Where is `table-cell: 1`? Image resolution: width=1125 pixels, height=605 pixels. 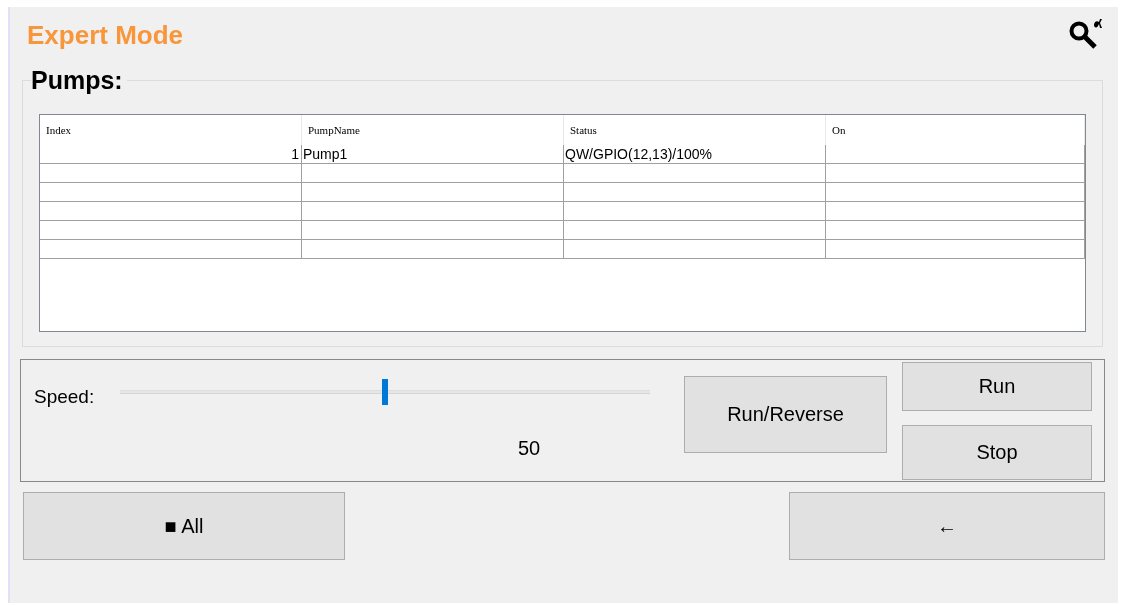
table-cell: 1 is located at coordinates (171, 154).